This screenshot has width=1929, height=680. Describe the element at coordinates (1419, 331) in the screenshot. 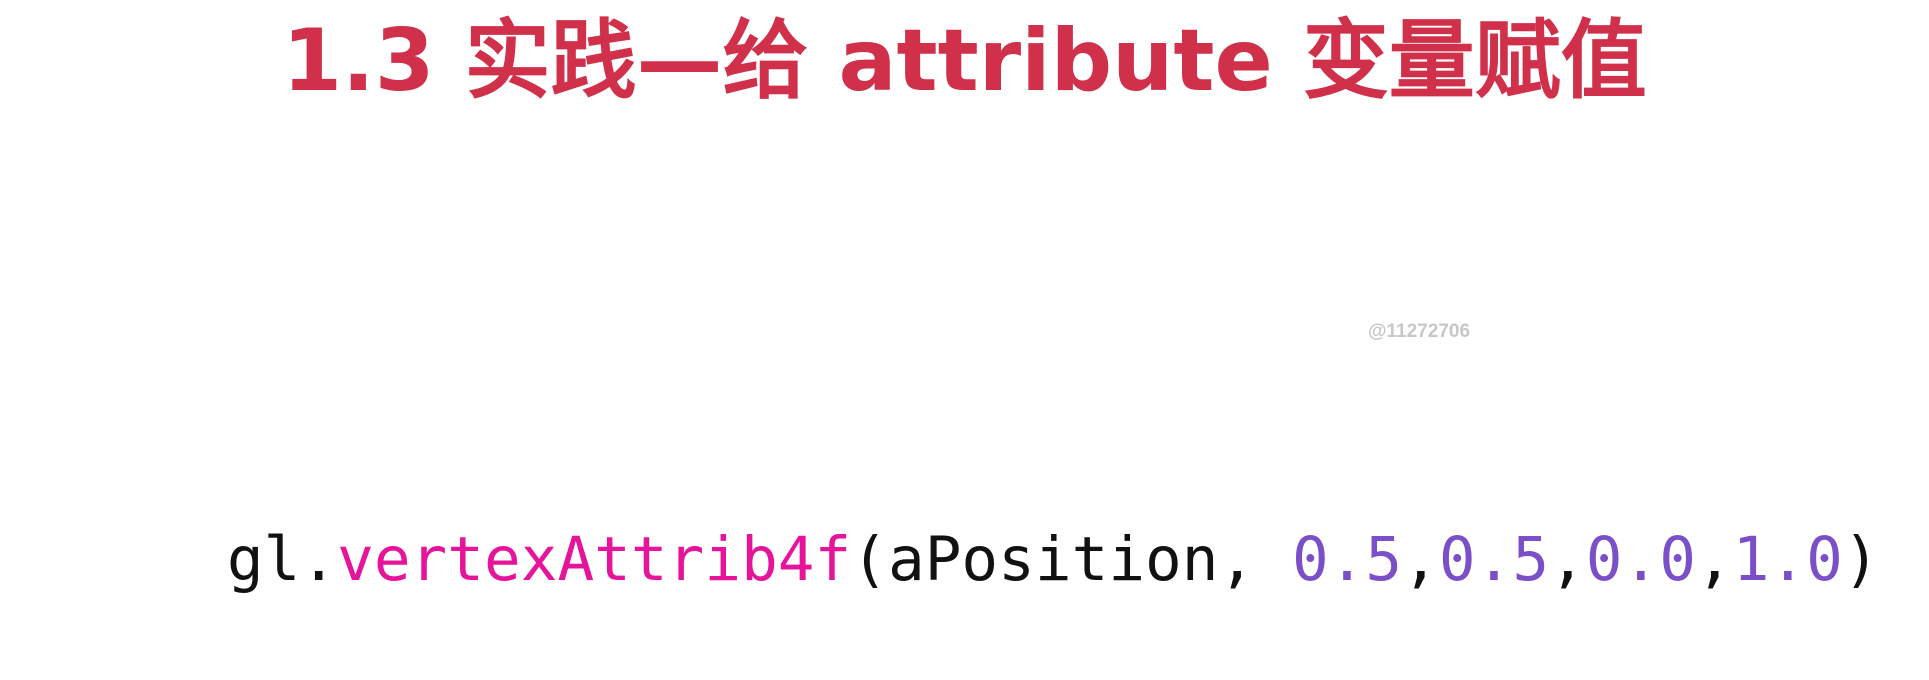

I see `watermark-id: @11272706` at that location.